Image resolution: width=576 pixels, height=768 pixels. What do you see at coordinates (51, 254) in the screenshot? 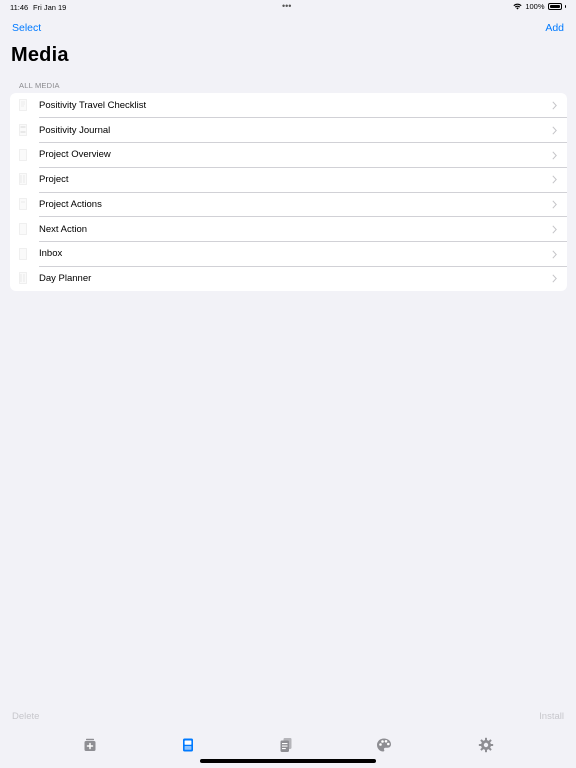
I see `list-item-label: Inbox` at bounding box center [51, 254].